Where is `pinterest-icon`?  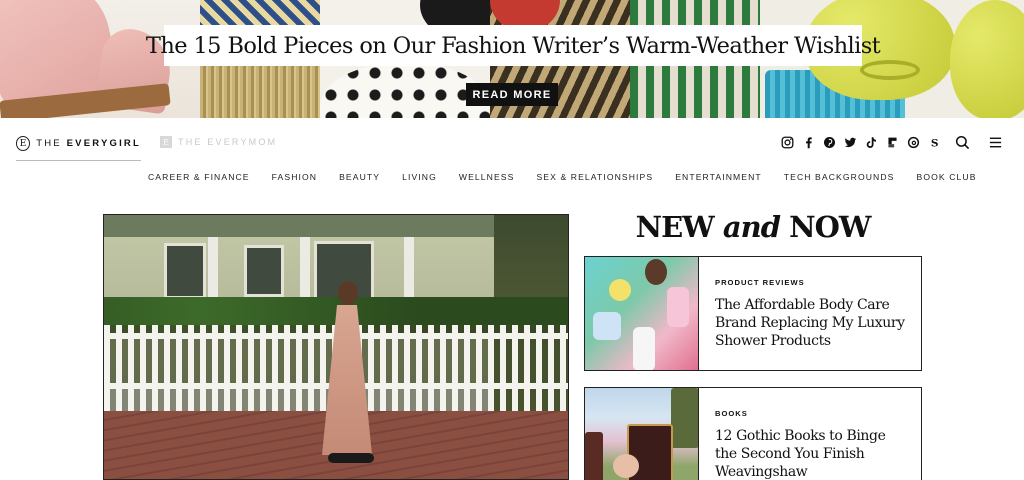
pinterest-icon is located at coordinates (829, 142).